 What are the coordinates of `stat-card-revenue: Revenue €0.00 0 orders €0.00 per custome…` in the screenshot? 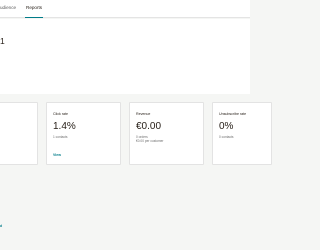 It's located at (166, 133).